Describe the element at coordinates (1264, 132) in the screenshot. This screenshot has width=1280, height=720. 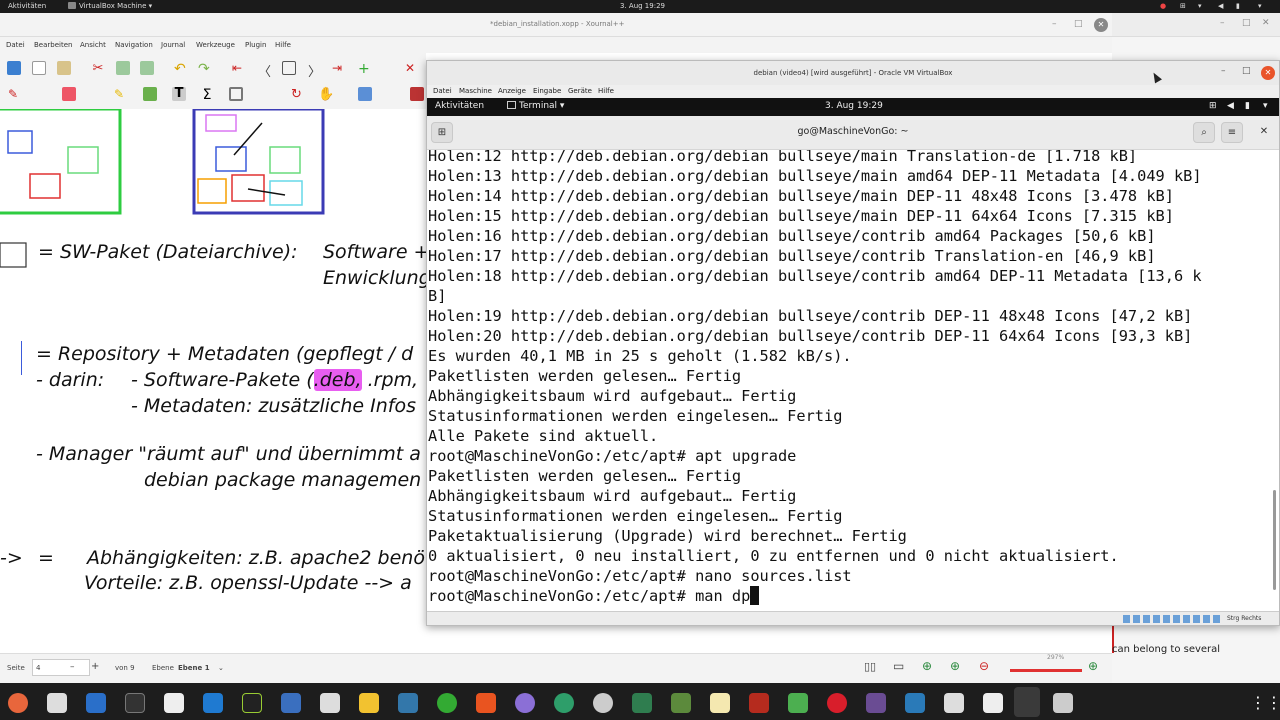
I see `terminal-close-icon: ✕` at that location.